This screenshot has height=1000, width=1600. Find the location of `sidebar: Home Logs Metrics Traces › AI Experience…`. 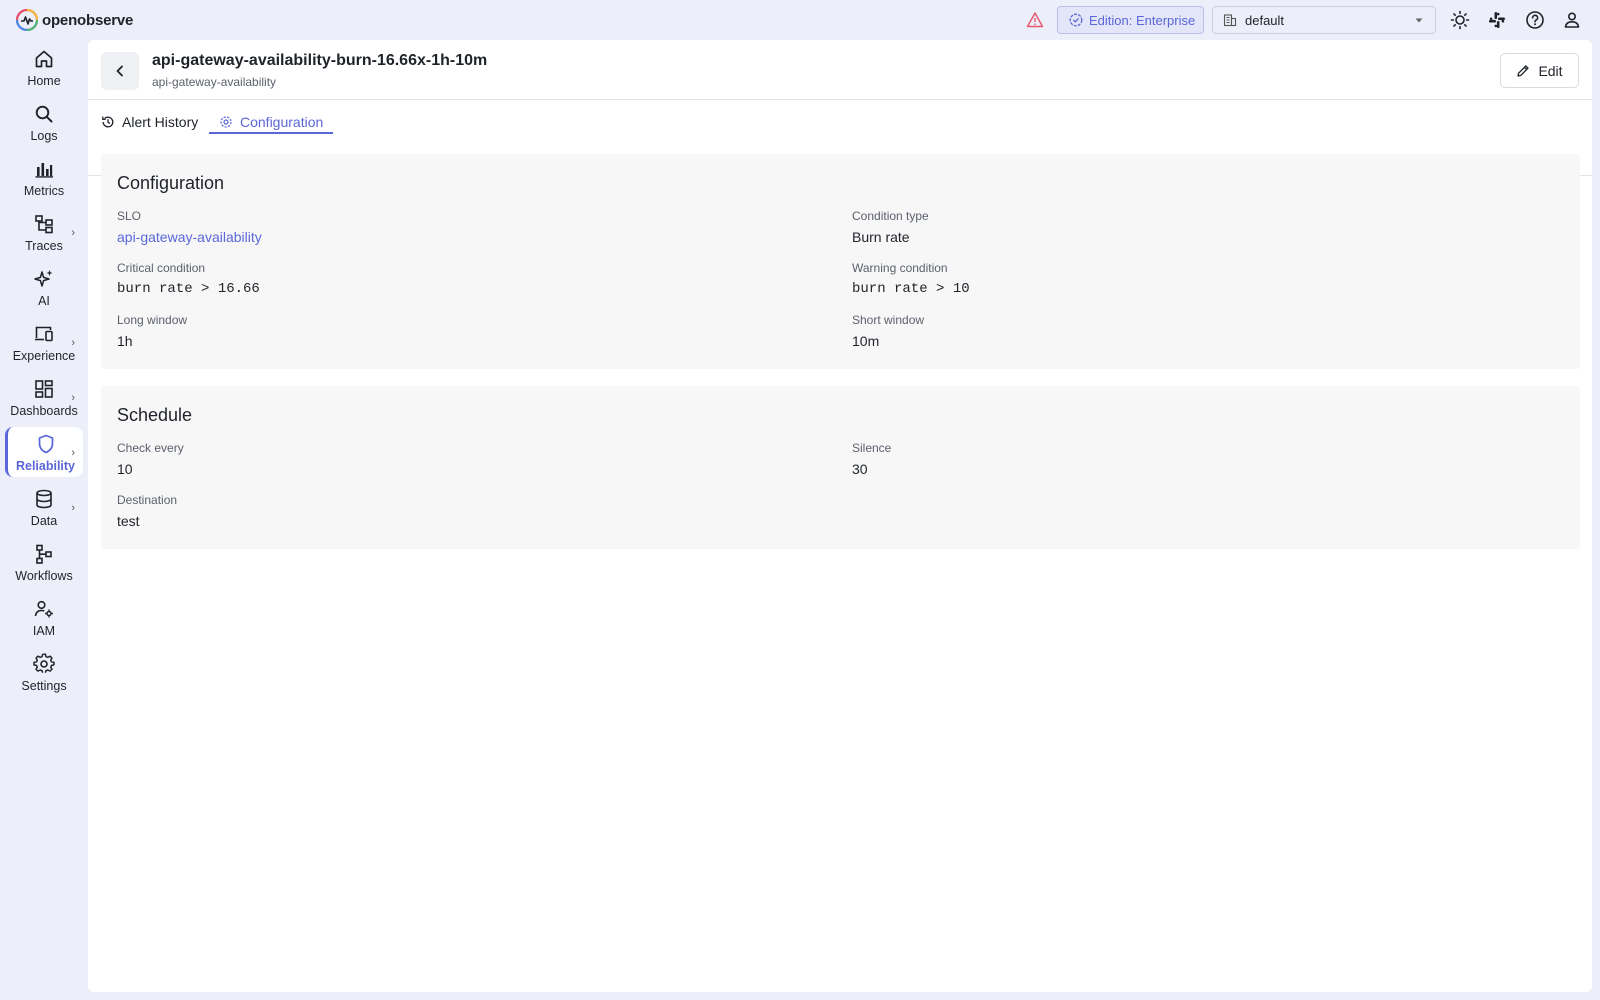

sidebar: Home Logs Metrics Traces › AI Experience… is located at coordinates (44, 520).